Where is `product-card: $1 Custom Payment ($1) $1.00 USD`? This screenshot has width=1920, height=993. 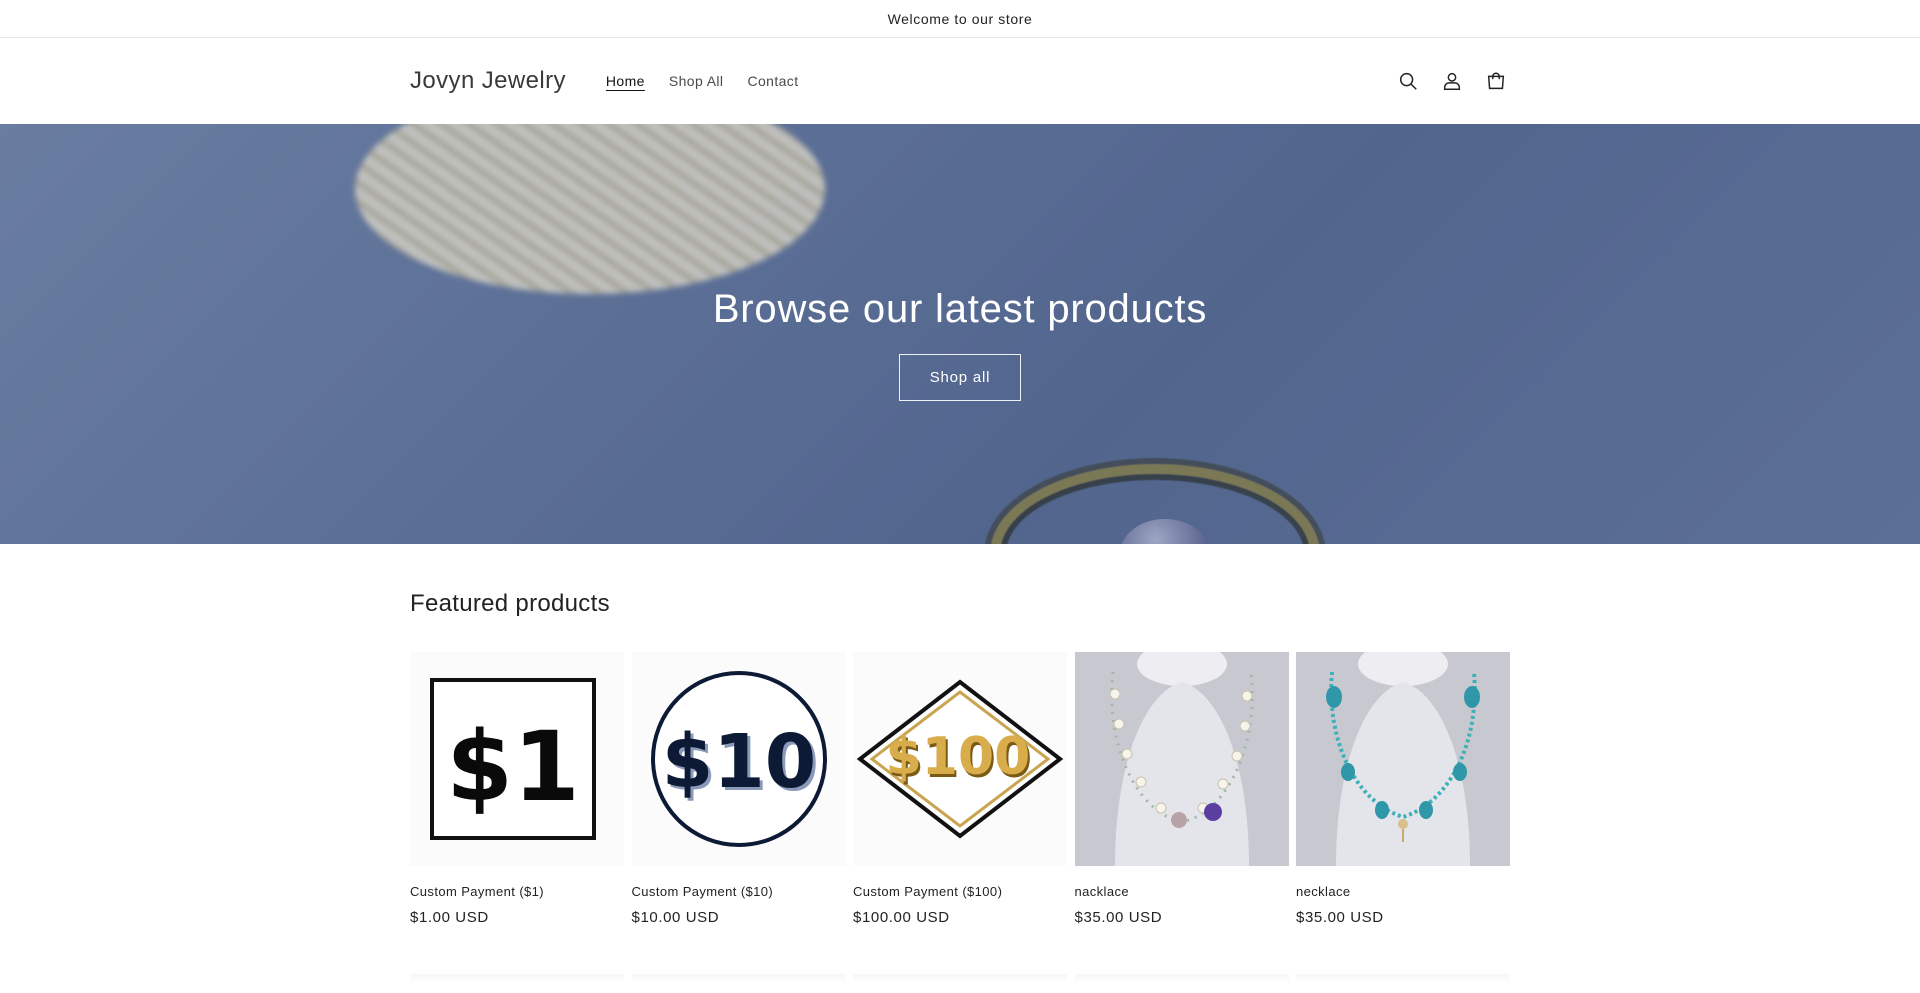
product-card: $1 Custom Payment ($1) $1.00 USD is located at coordinates (517, 789).